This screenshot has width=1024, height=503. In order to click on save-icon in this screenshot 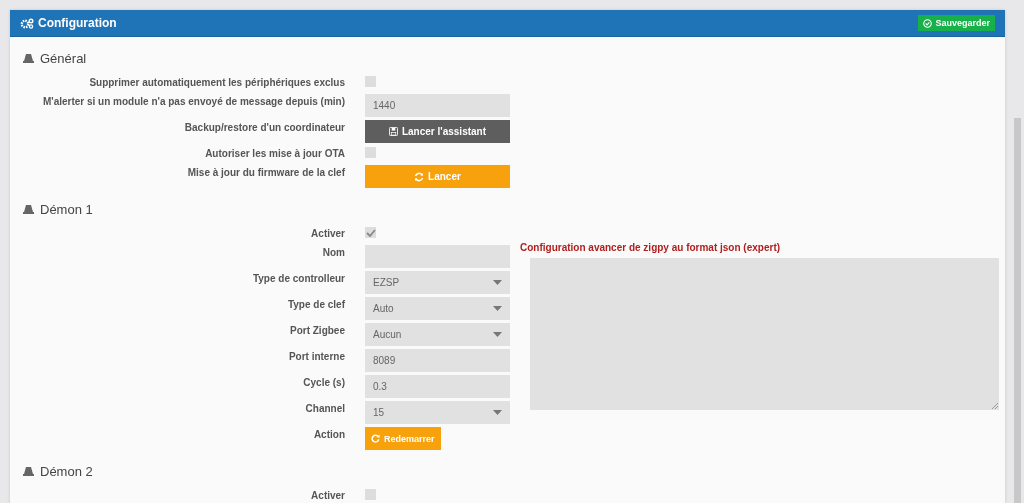, I will do `click(393, 131)`.